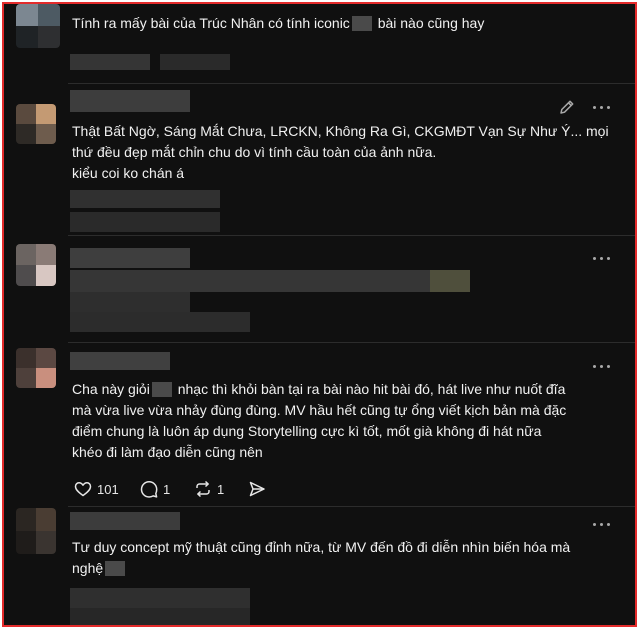 The image size is (639, 629). I want to click on share-button, so click(257, 489).